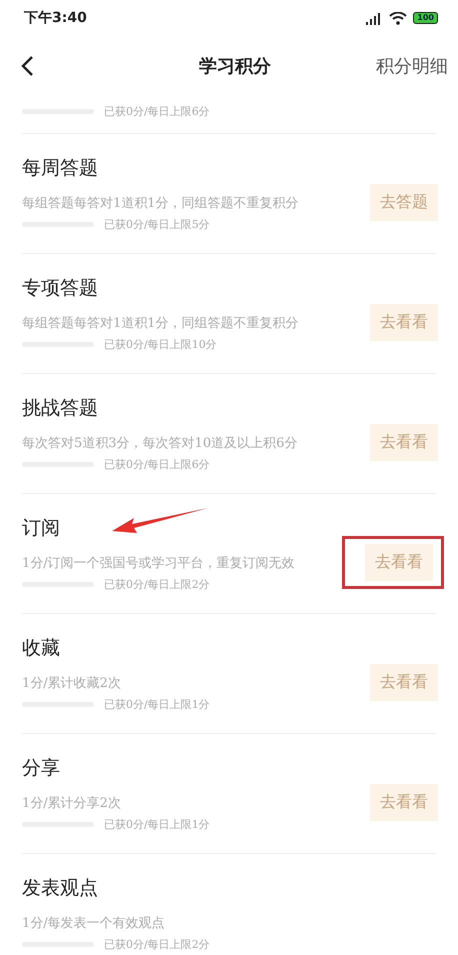 The image size is (458, 955). I want to click on task-title: 专项答题, so click(60, 288).